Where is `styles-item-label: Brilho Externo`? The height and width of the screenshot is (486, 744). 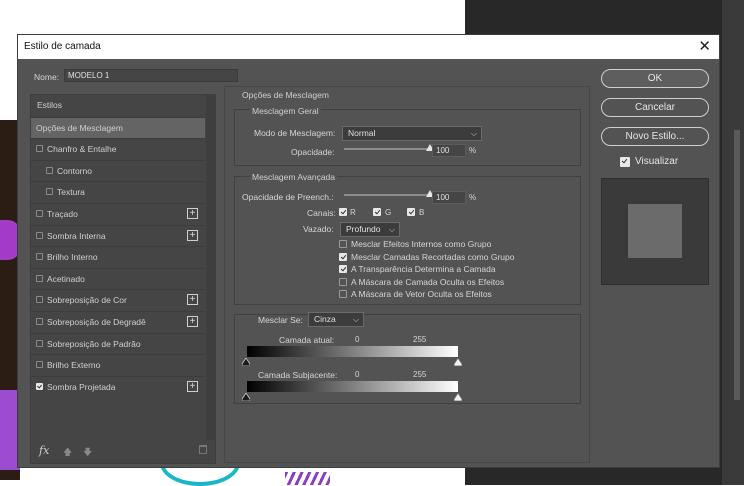 styles-item-label: Brilho Externo is located at coordinates (74, 365).